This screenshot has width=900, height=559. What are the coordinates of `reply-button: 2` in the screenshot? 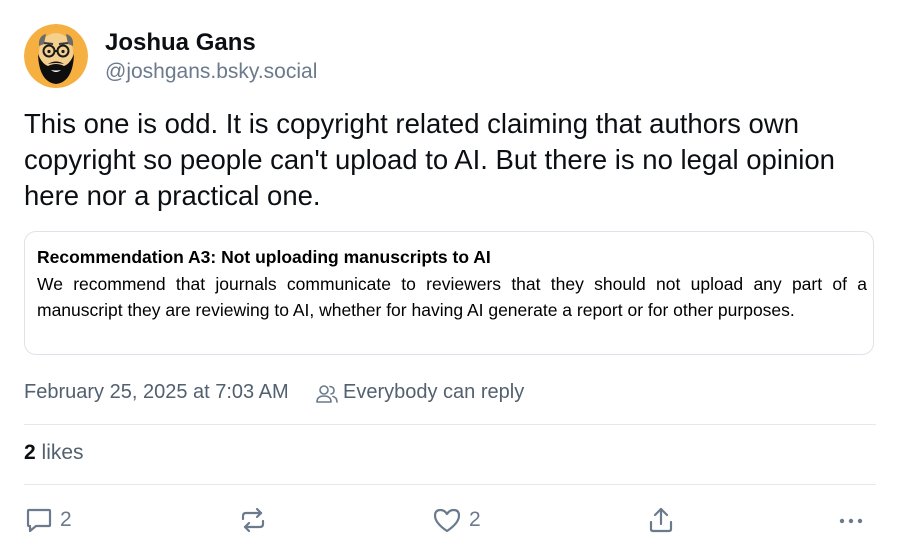 It's located at (48, 520).